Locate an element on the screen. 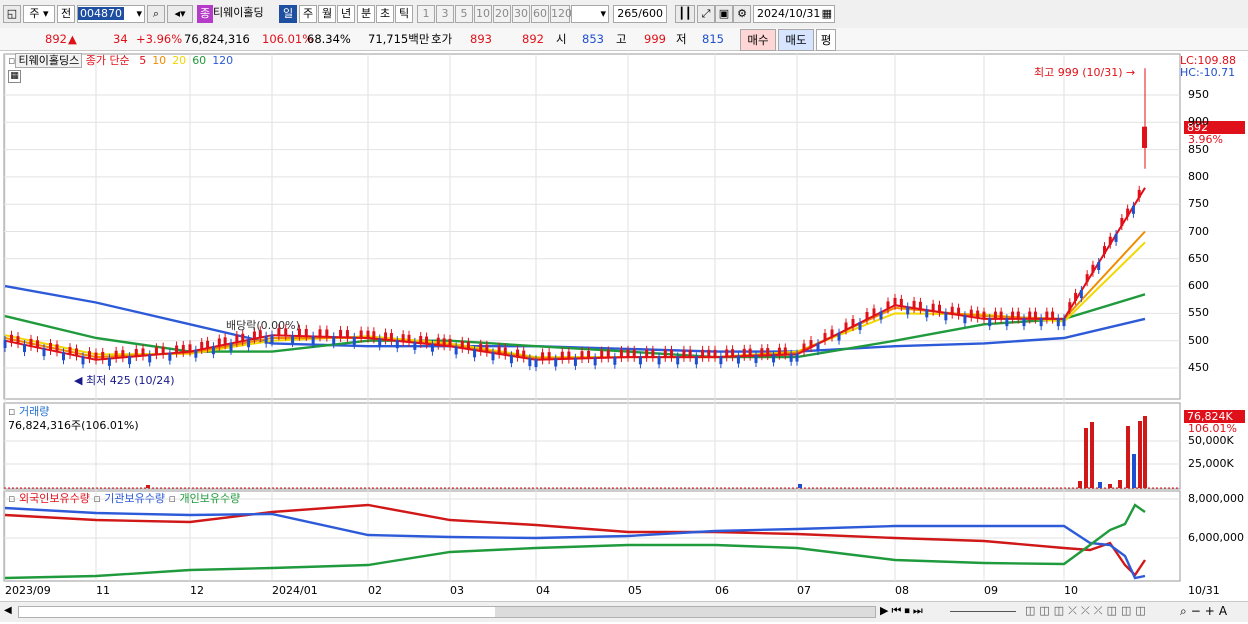 Image resolution: width=1248 pixels, height=624 pixels. period-prefix: 전 is located at coordinates (66, 14).